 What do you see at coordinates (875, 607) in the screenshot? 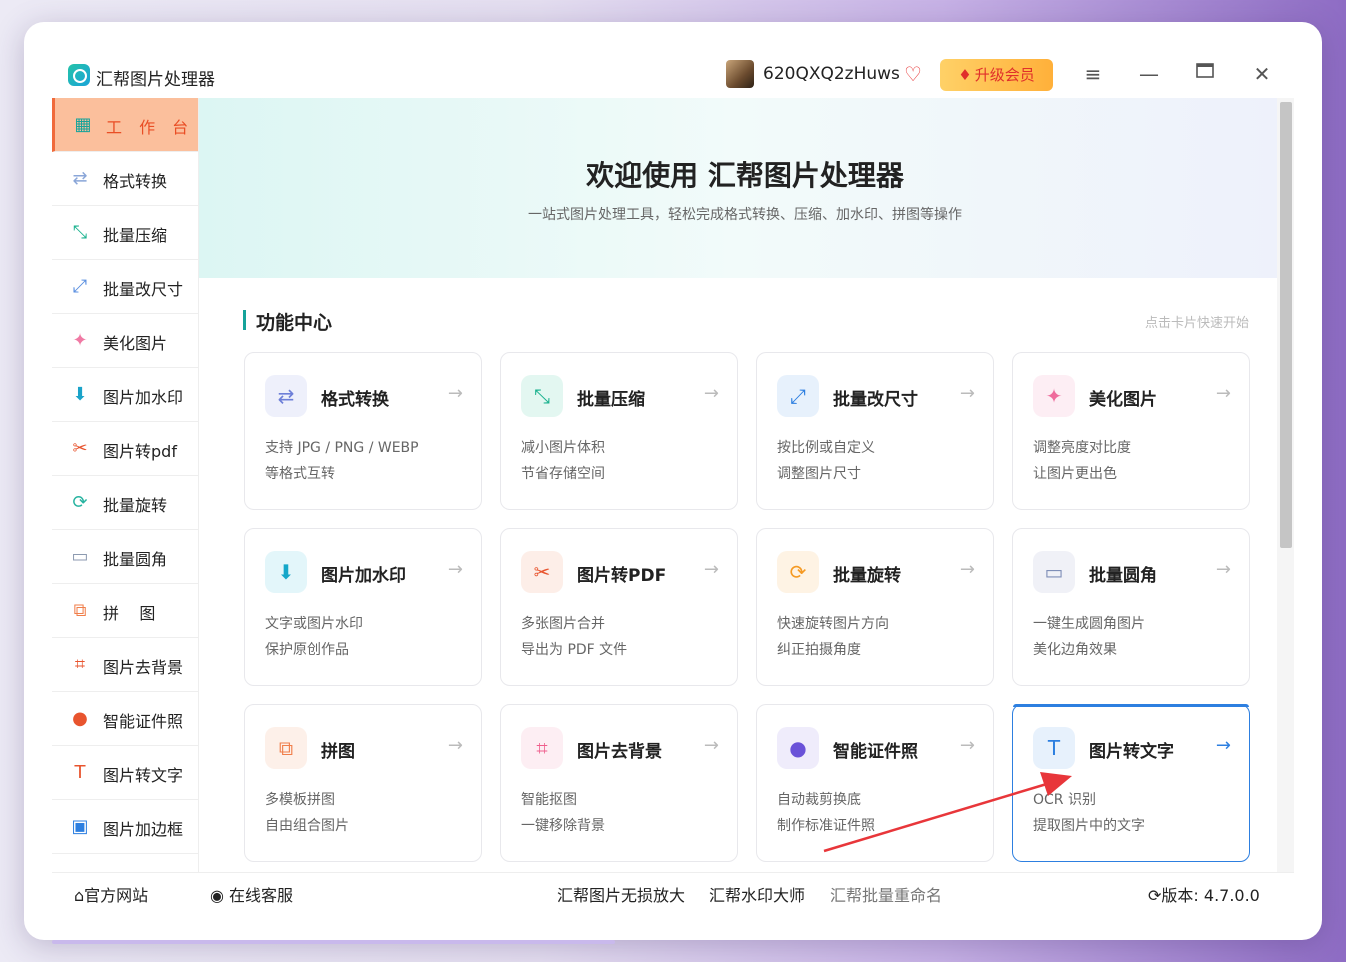
I see `feature-card-rotate: ⟳ 批量旋转 → 快速旋转图片方向 纠正拍摄角度` at bounding box center [875, 607].